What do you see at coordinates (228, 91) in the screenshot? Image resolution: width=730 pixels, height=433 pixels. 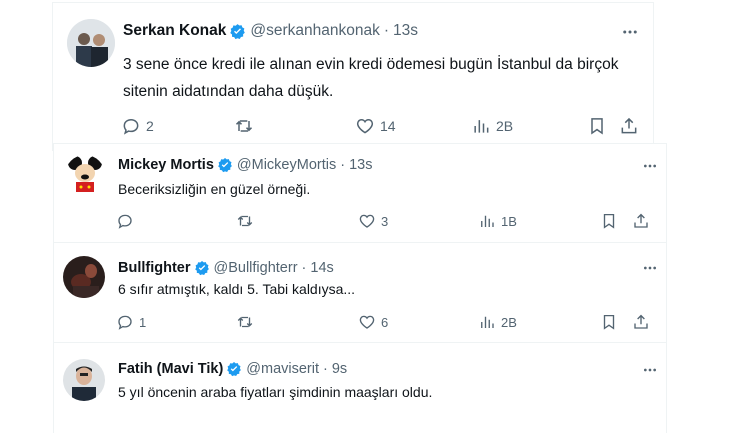 I see `tweet-text-line: sitenin aidatından daha düşük.` at bounding box center [228, 91].